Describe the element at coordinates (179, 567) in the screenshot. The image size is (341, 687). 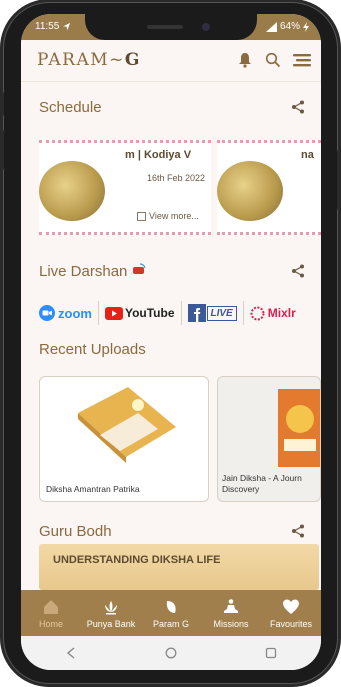
I see `guru-bodh-banner: UNDERSTANDING DIKSHA LIFE` at that location.